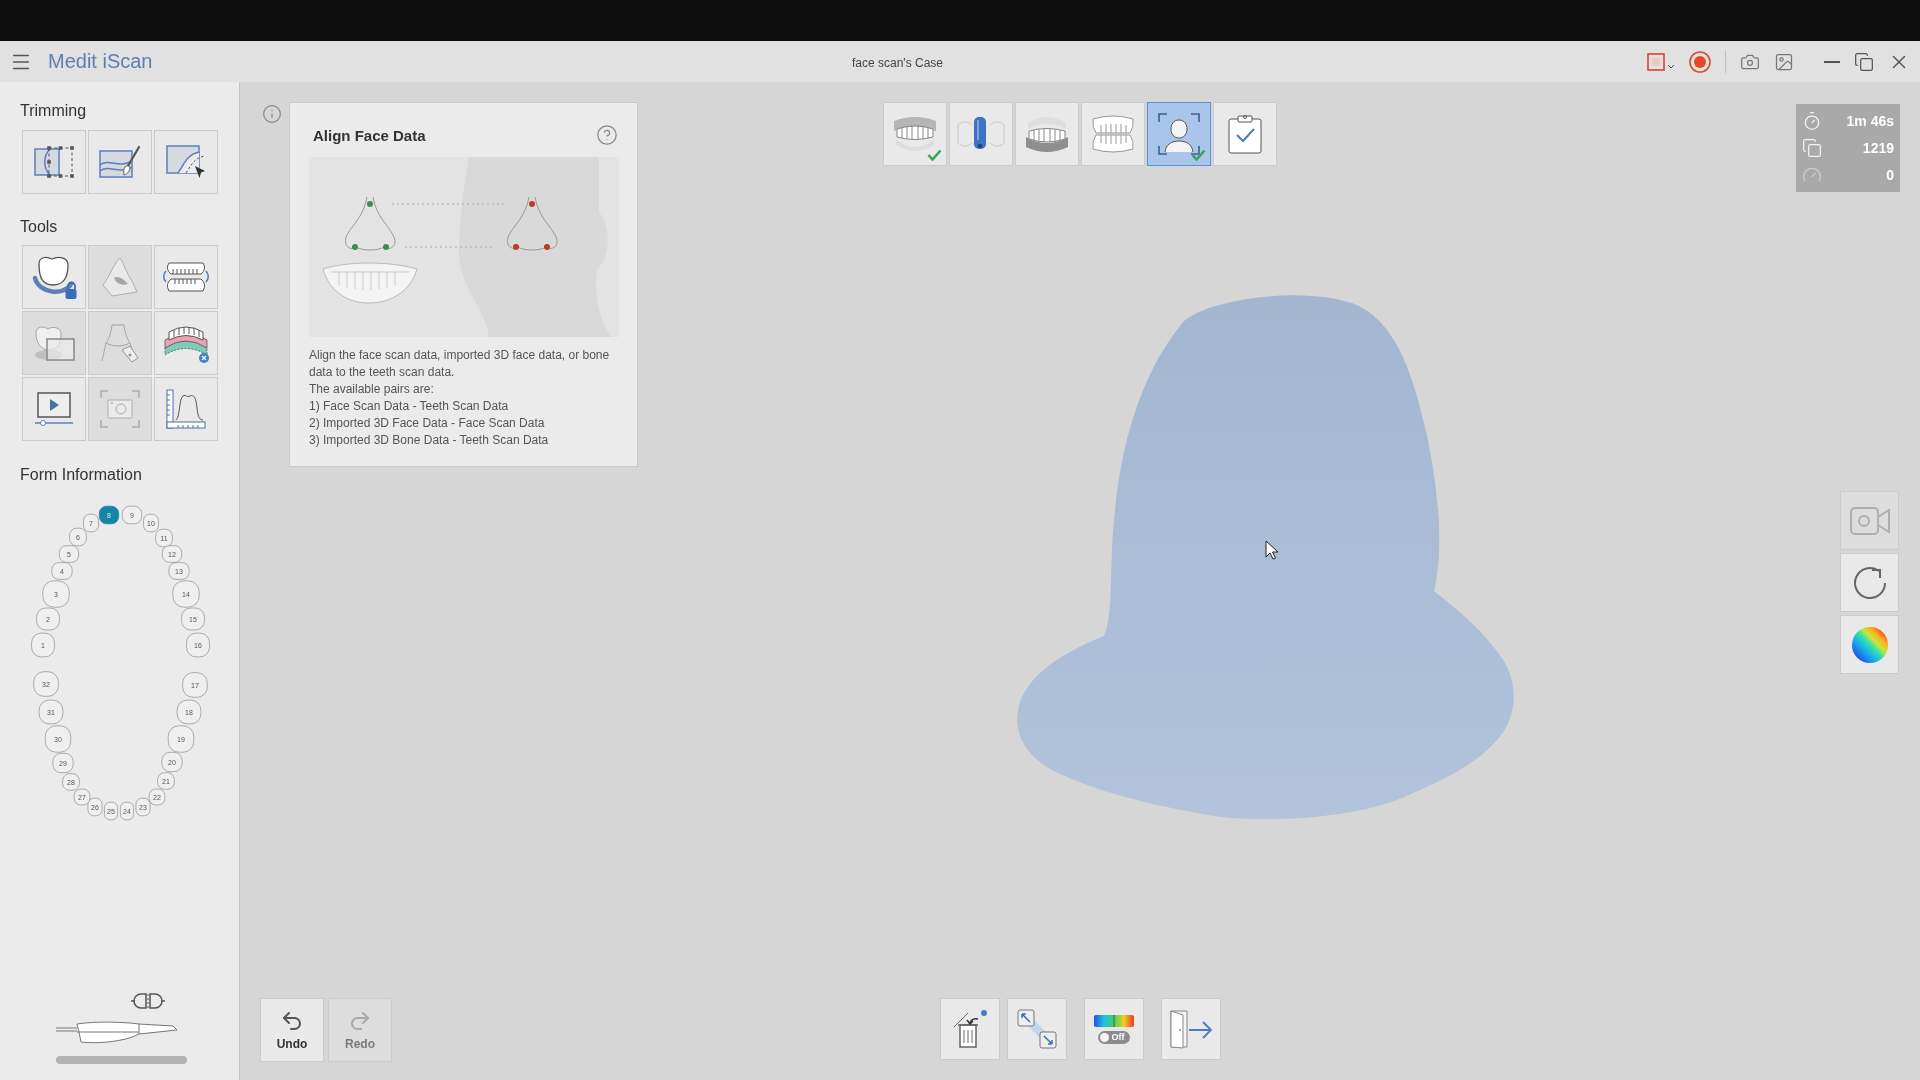  Describe the element at coordinates (1869, 520) in the screenshot. I see `video-camera-icon` at that location.